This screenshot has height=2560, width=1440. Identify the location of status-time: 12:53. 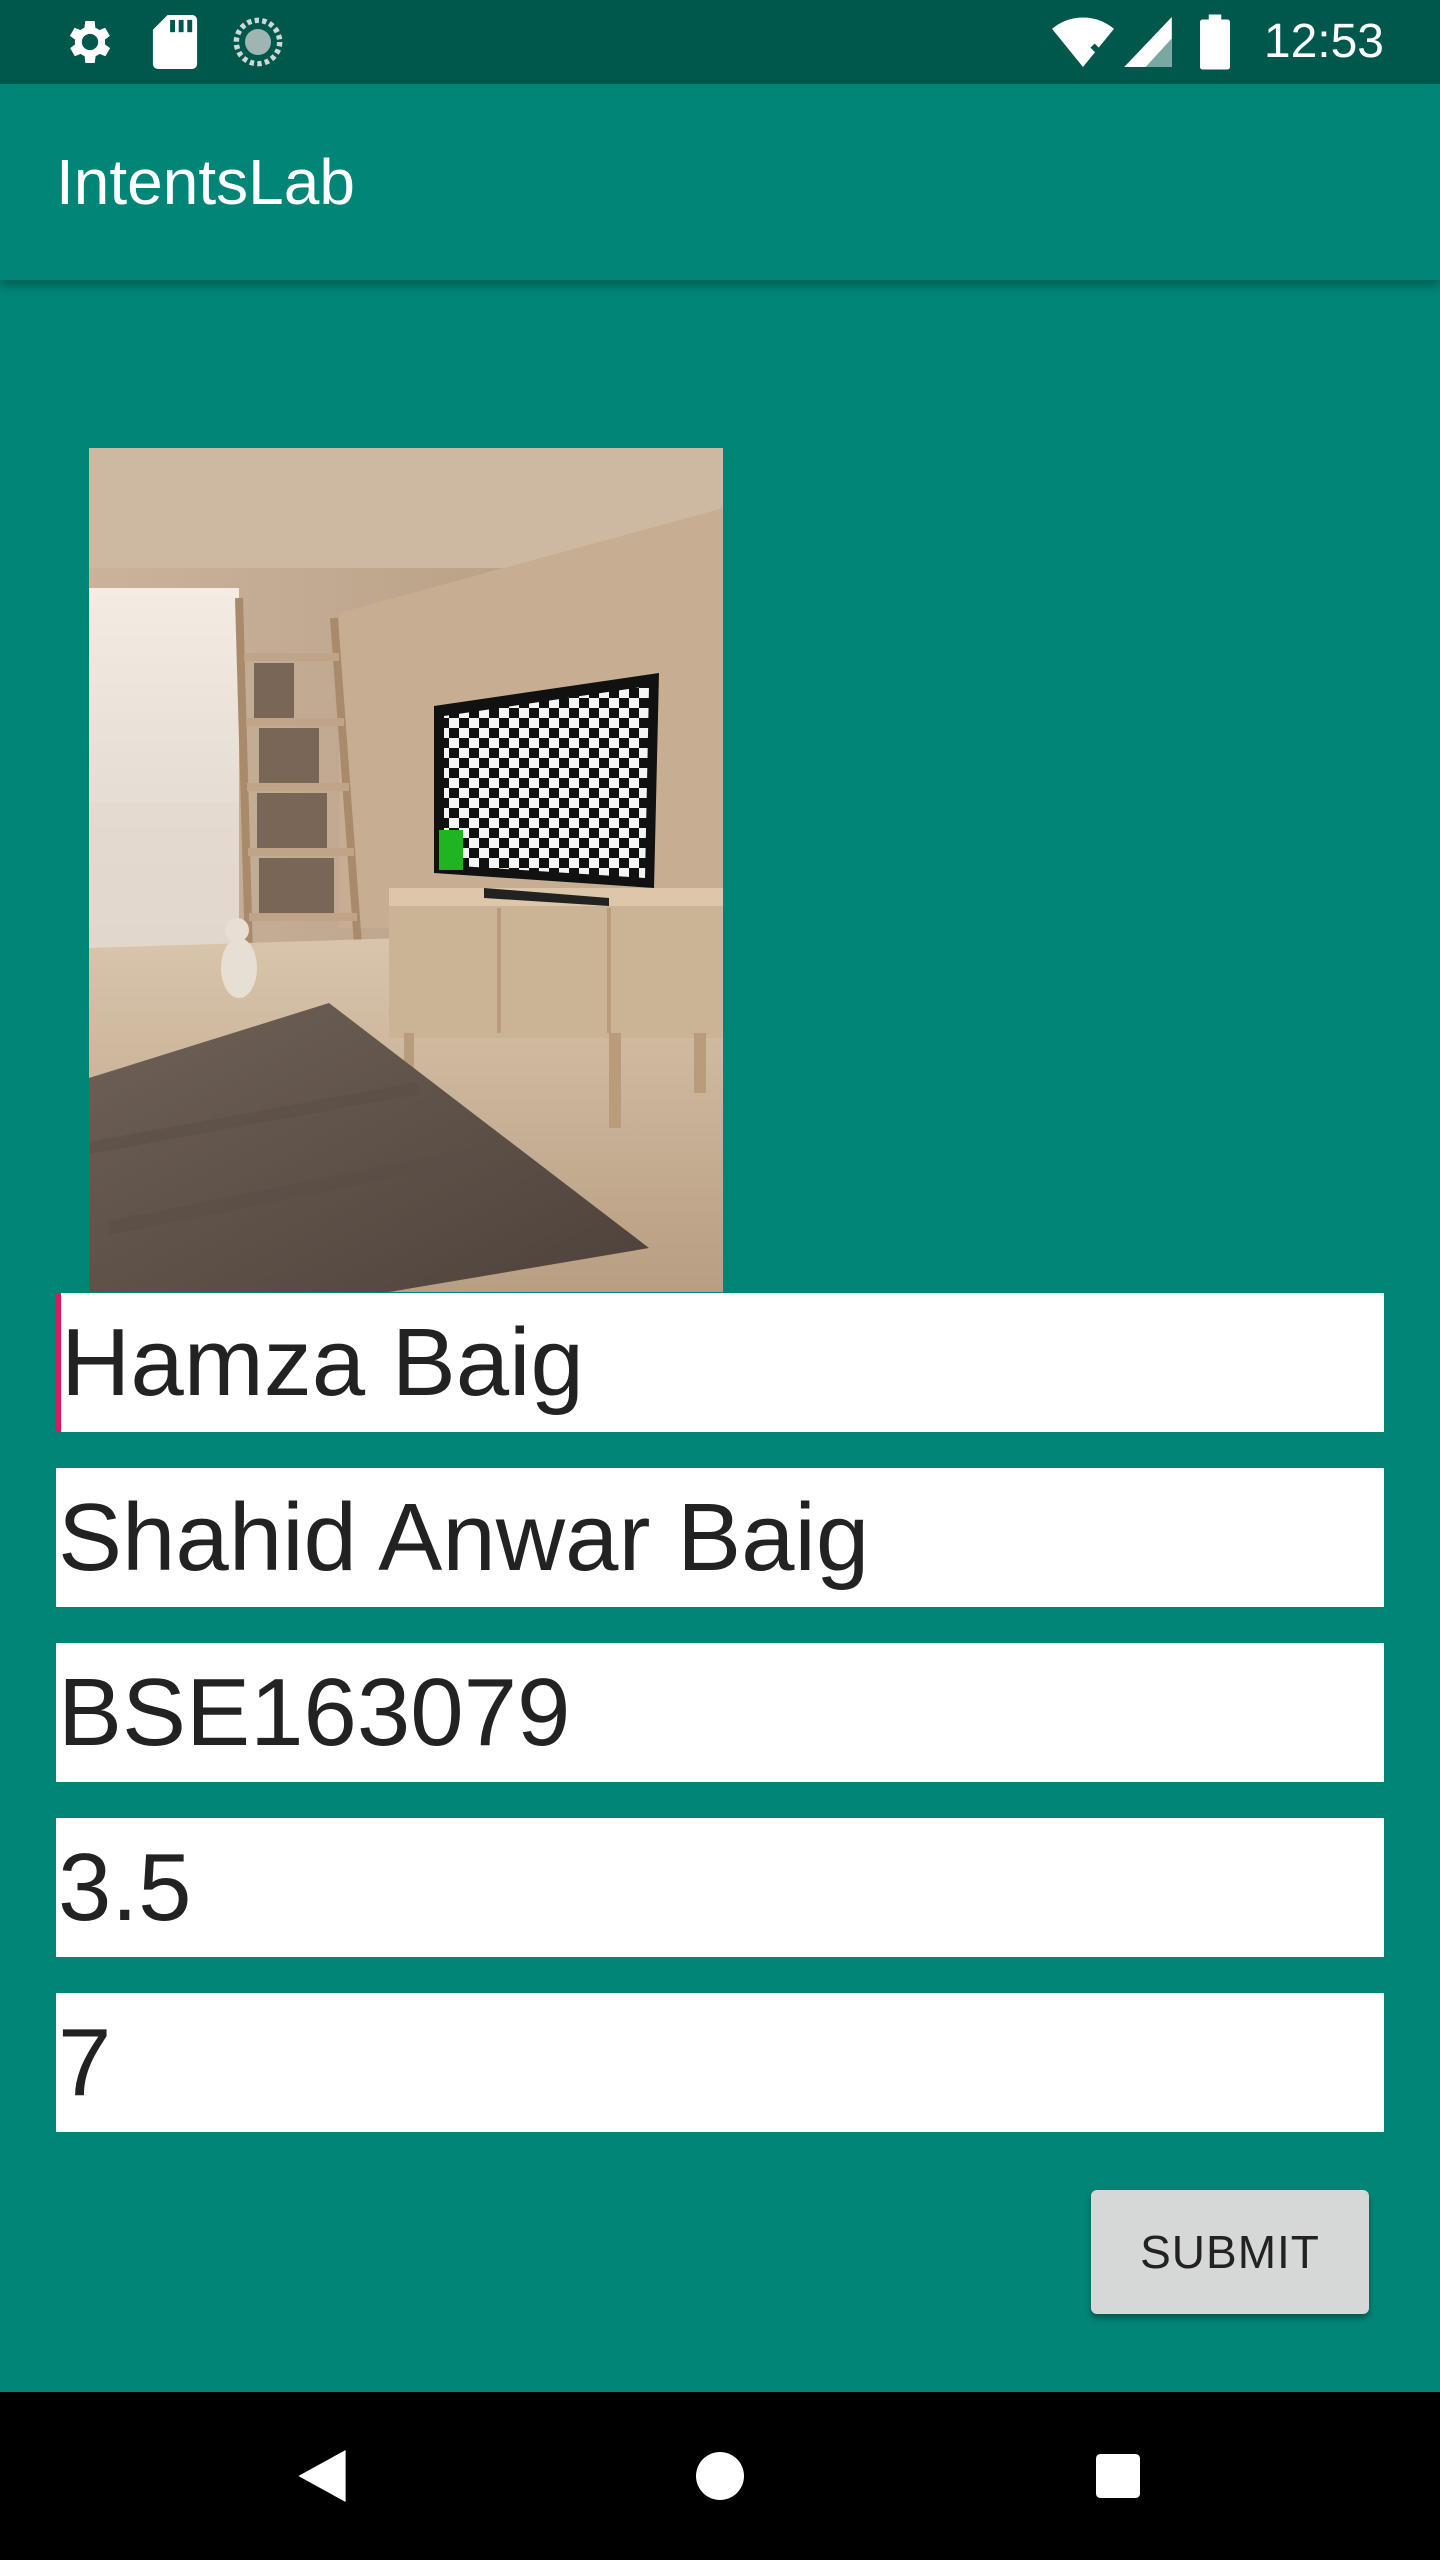
(1323, 41).